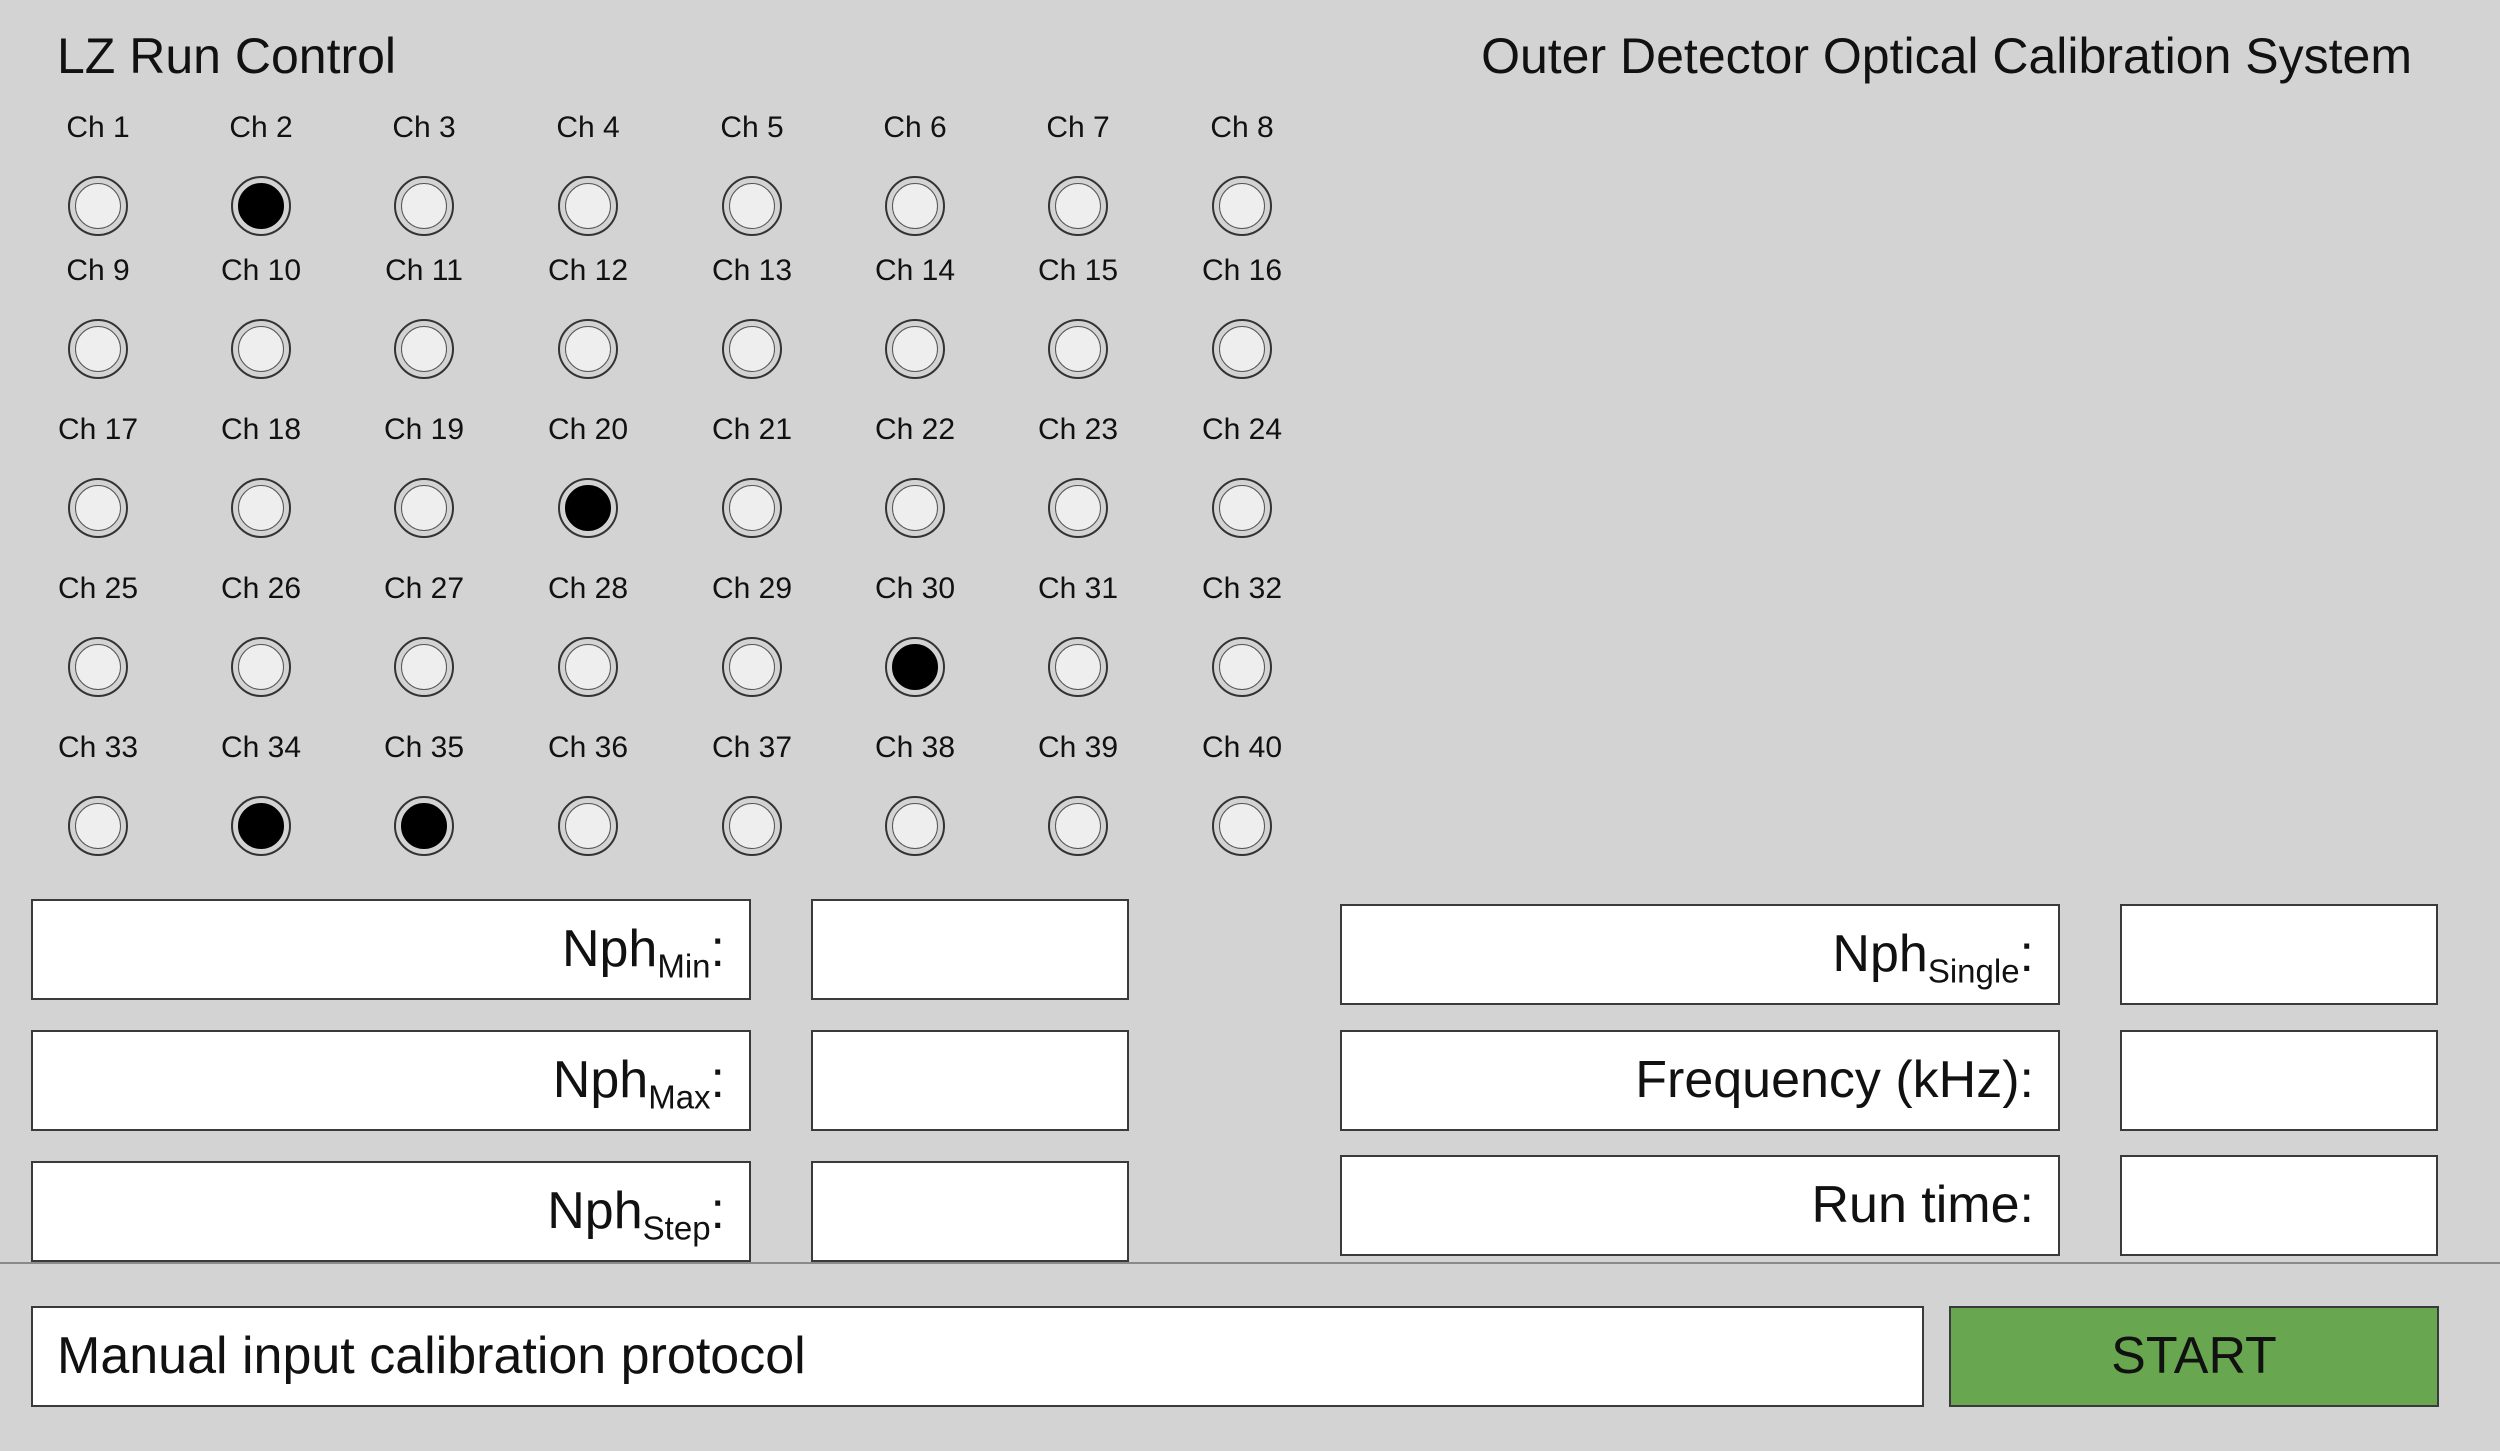  Describe the element at coordinates (1700, 1205) in the screenshot. I see `run-time-label: Run time:` at that location.